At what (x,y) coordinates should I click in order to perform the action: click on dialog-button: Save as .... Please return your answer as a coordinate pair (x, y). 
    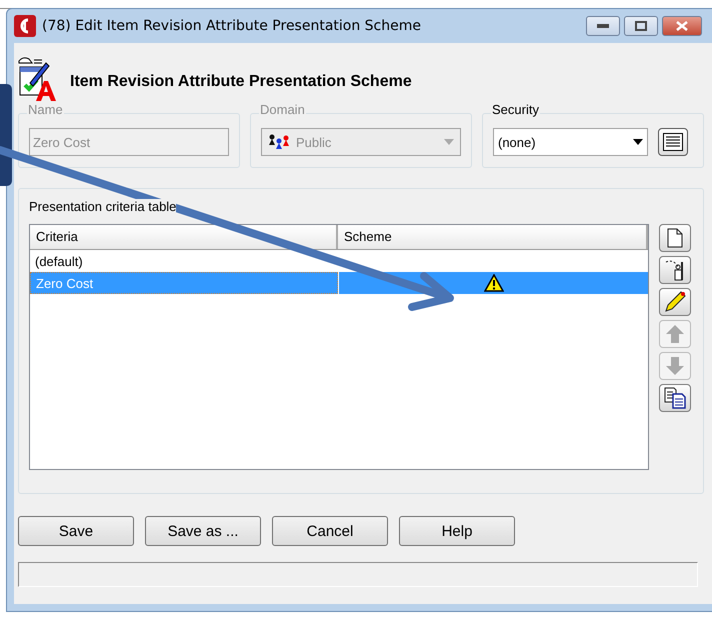
    Looking at the image, I should click on (203, 531).